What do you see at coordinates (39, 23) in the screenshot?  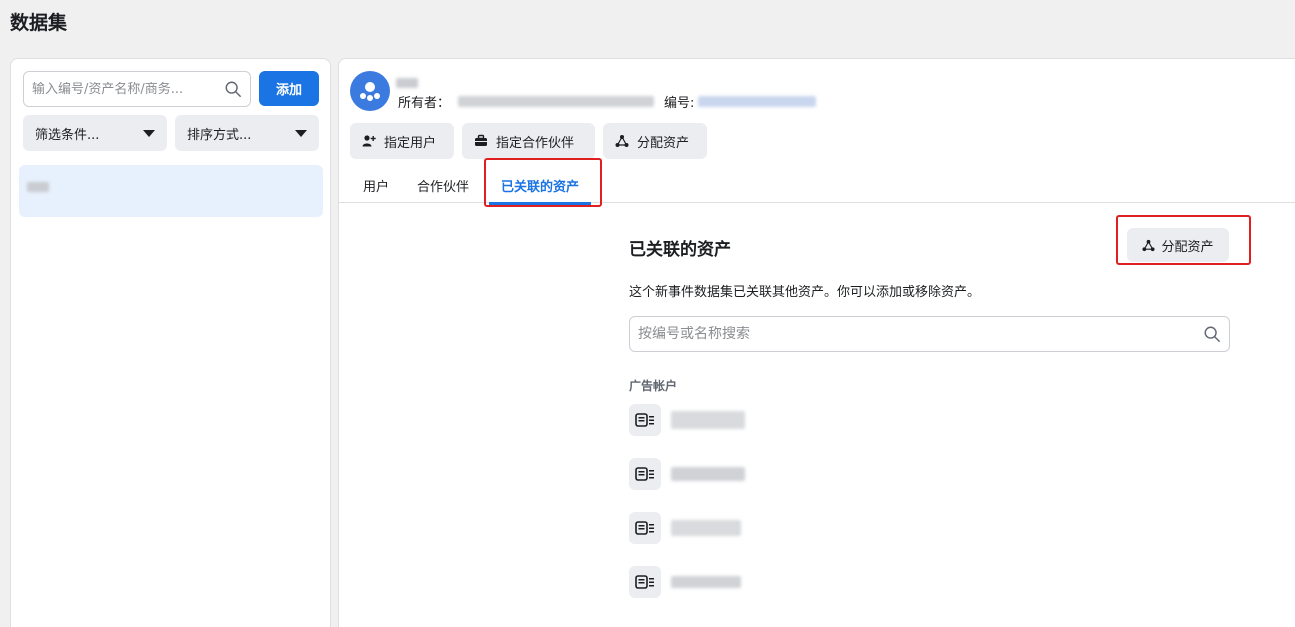 I see `page-title: 数据集` at bounding box center [39, 23].